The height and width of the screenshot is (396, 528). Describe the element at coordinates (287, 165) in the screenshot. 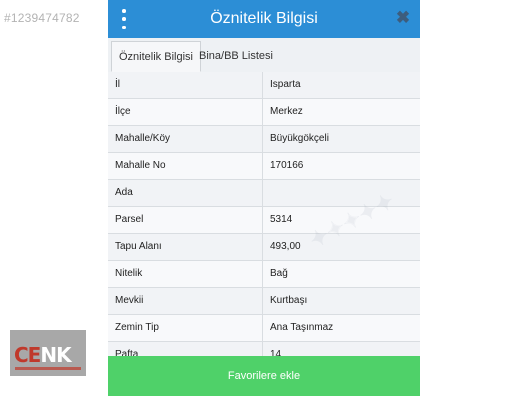

I see `row-value: 170166` at that location.